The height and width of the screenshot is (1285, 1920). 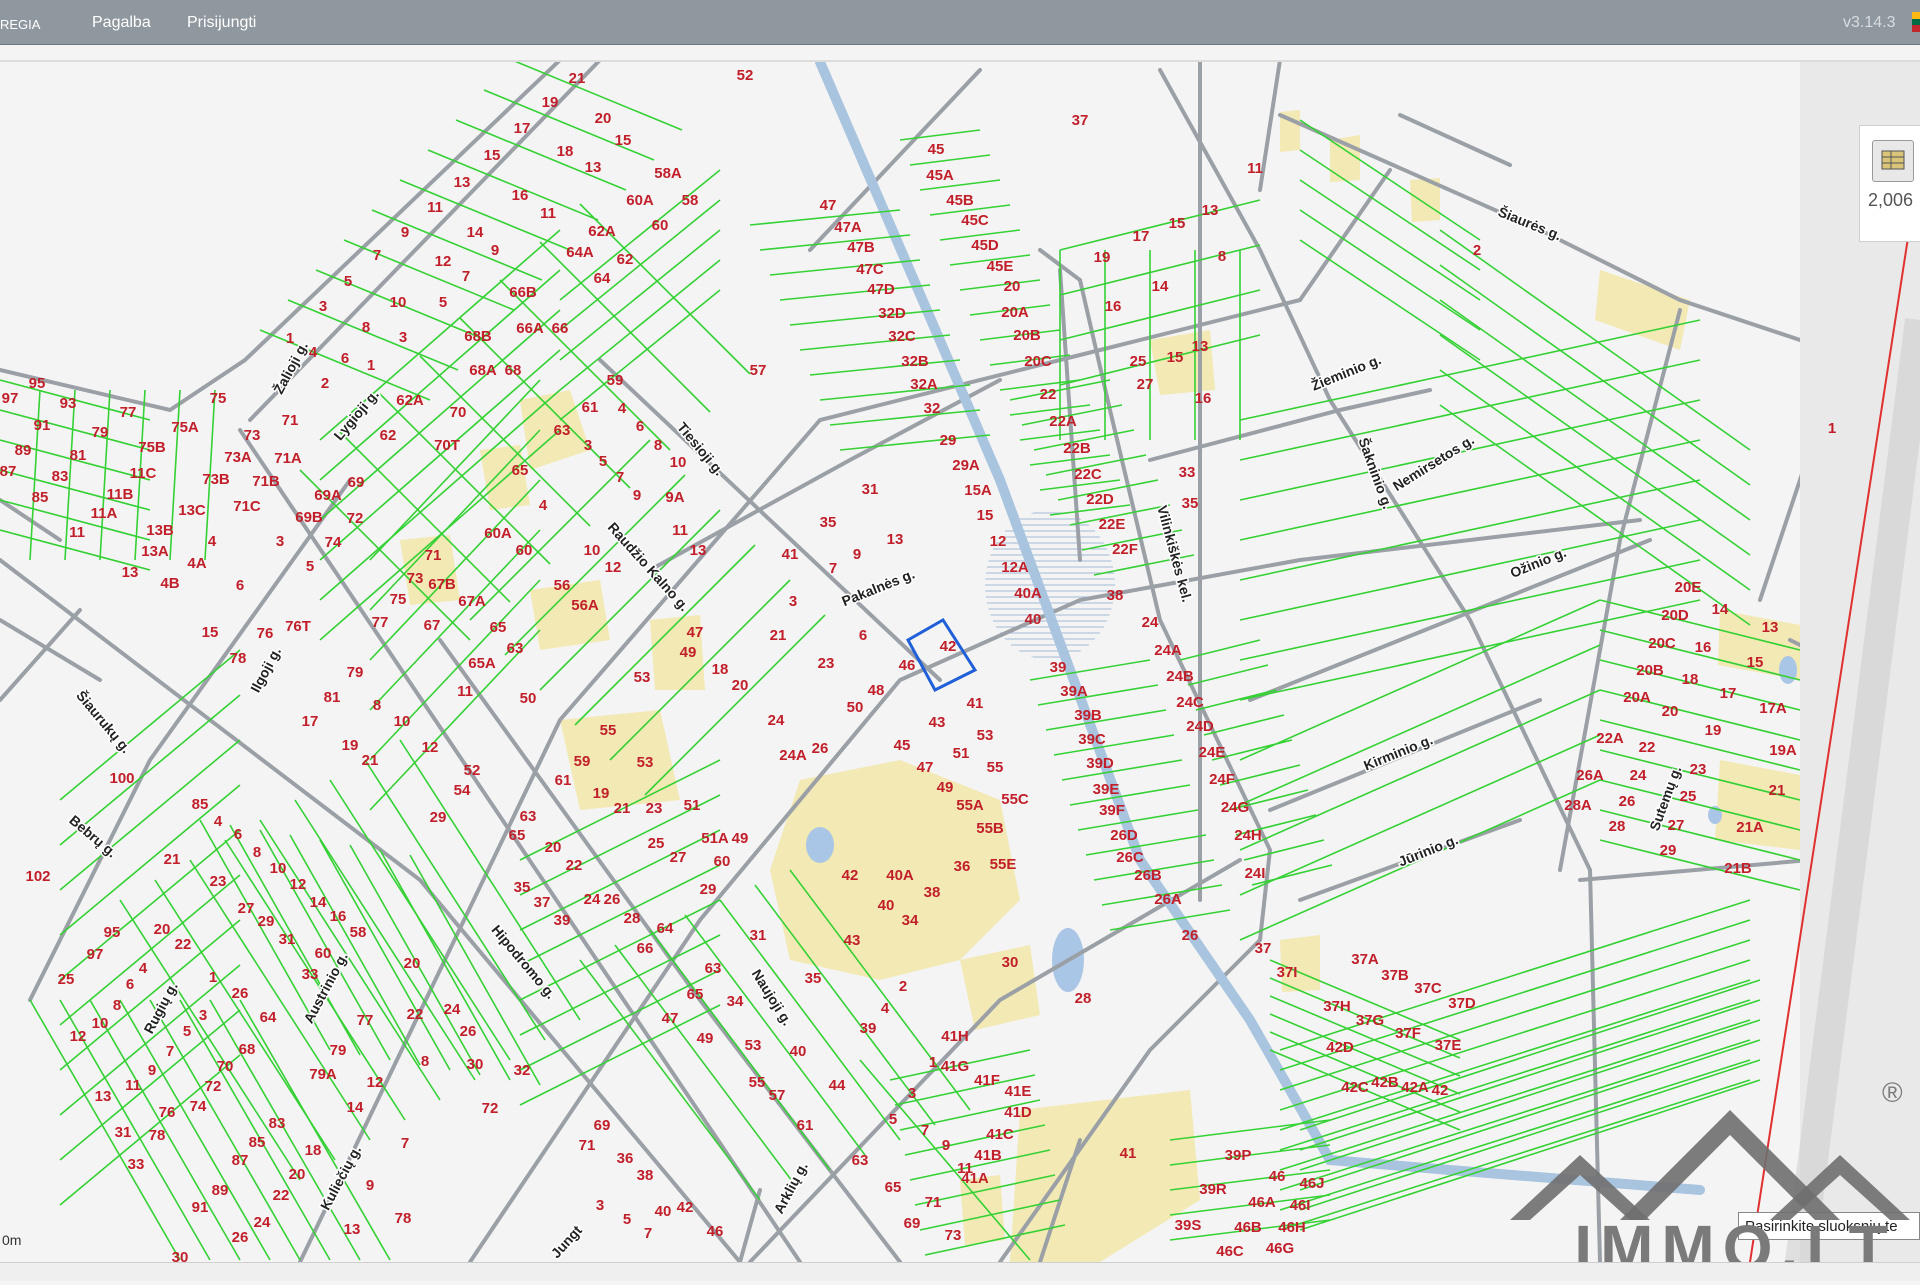 I want to click on parcel-number-label: 16, so click(x=1113, y=306).